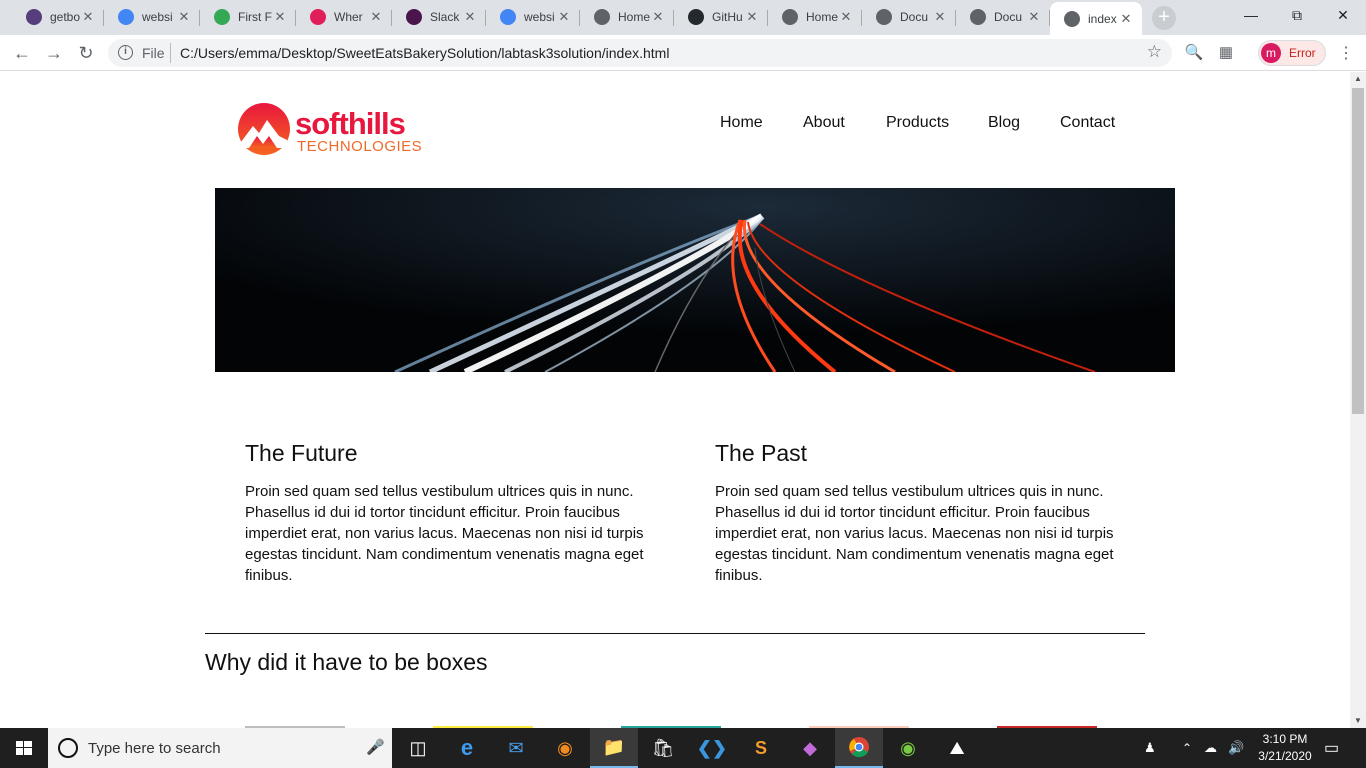 The image size is (1366, 768). I want to click on back-button: ←, so click(22, 53).